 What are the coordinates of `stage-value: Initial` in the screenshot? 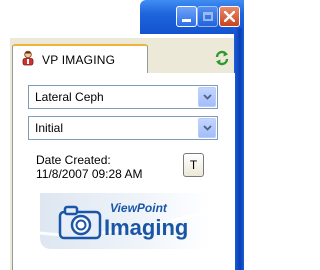 It's located at (49, 128).